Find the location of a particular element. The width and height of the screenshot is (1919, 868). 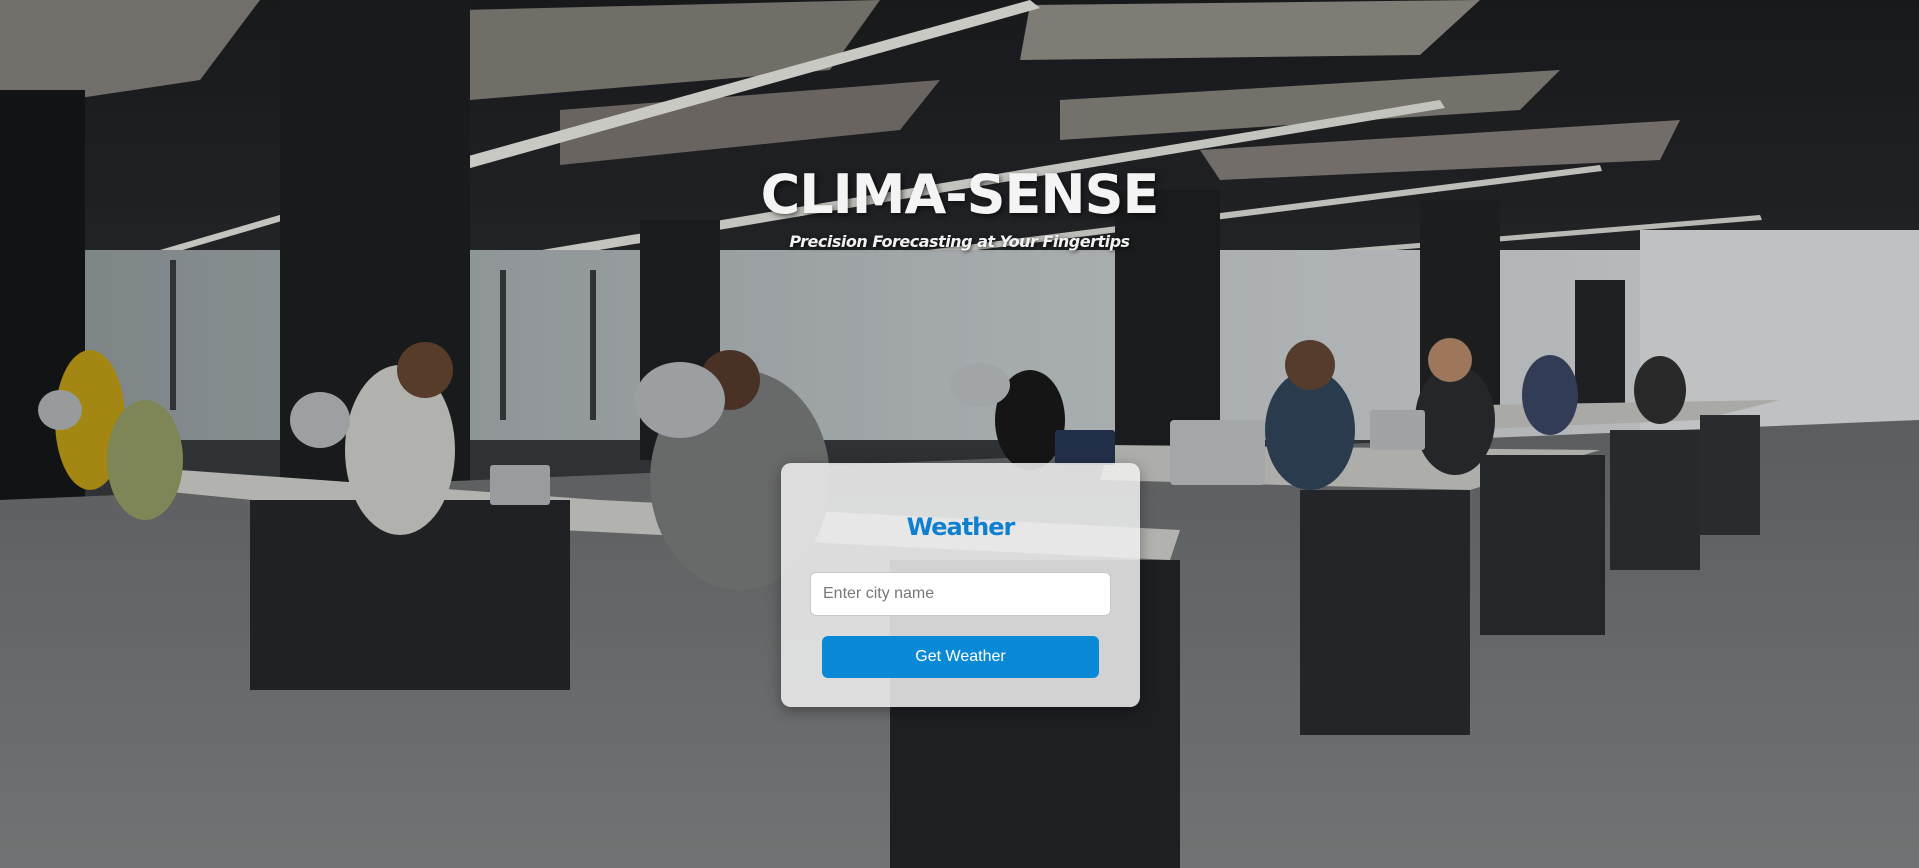

city-name-input is located at coordinates (960, 594).